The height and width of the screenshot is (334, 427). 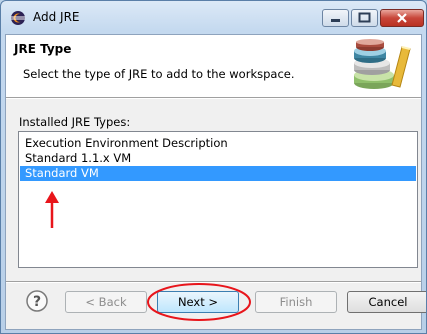 I want to click on minimize-icon, so click(x=335, y=20).